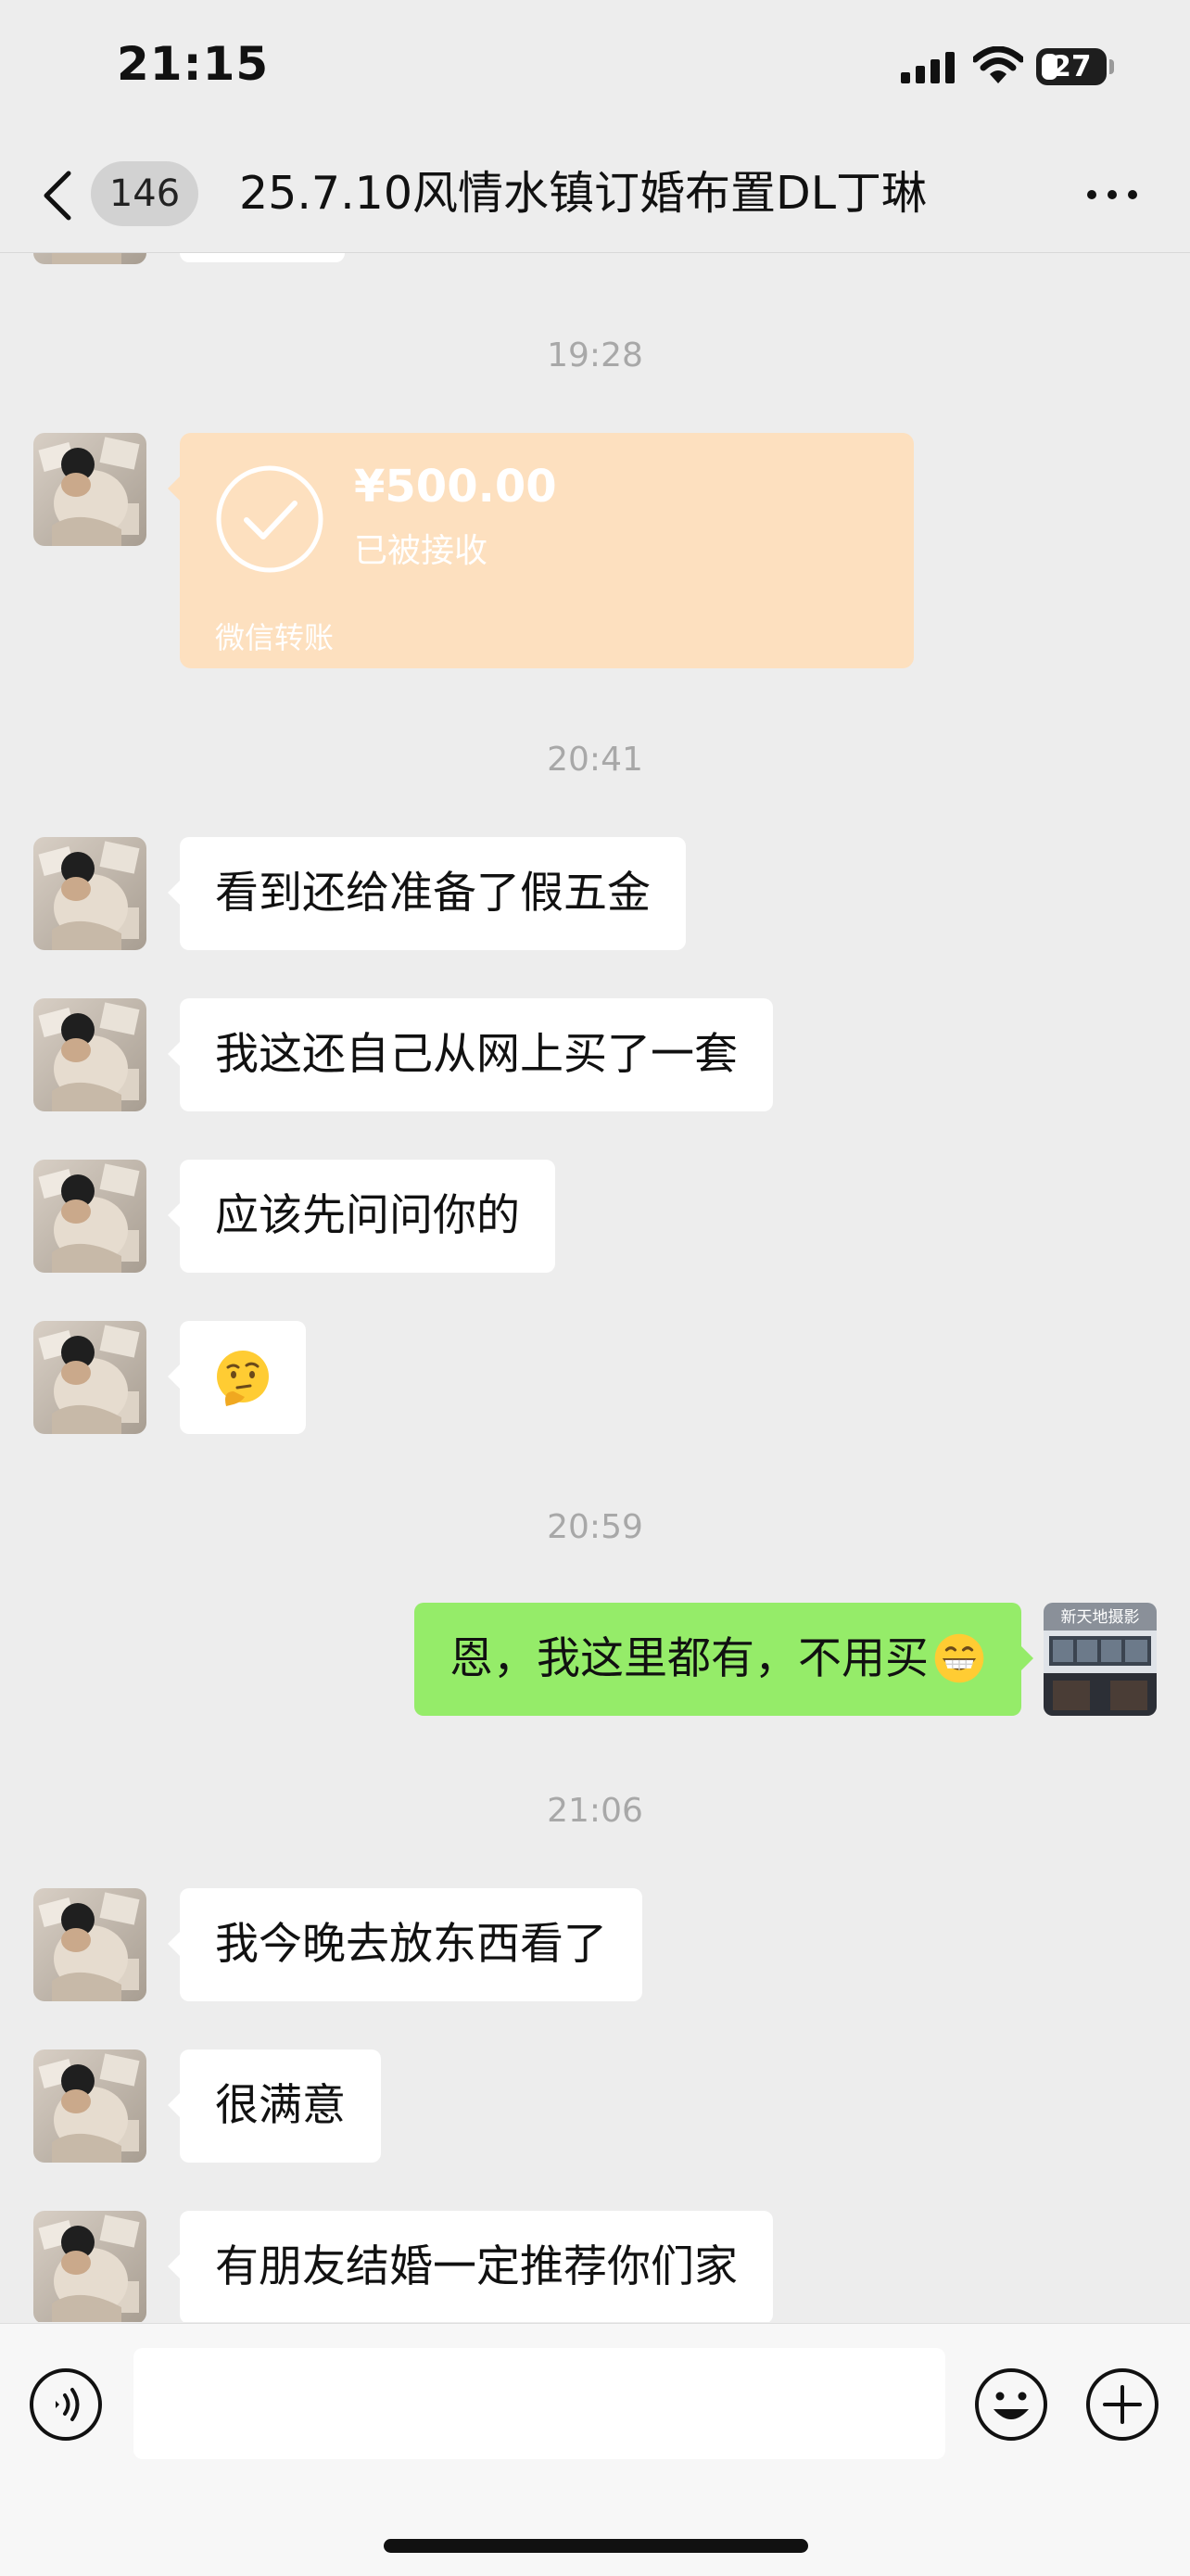 The image size is (1190, 2576). What do you see at coordinates (470, 2266) in the screenshot?
I see `message-bubble: 有朋友结婚一定推荐你们家` at bounding box center [470, 2266].